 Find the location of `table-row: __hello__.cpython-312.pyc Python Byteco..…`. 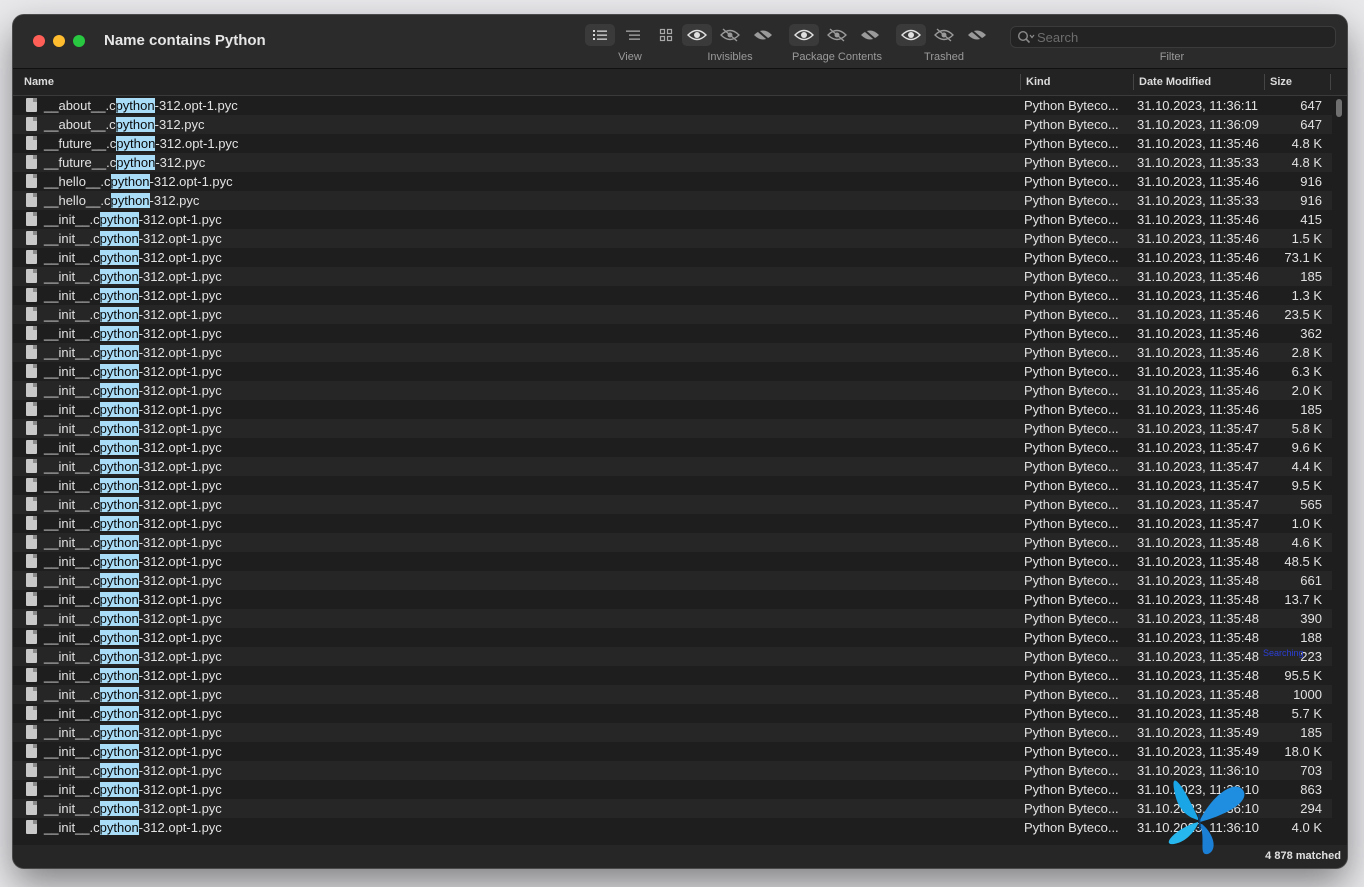

table-row: __hello__.cpython-312.pyc Python Byteco..… is located at coordinates (672, 200).